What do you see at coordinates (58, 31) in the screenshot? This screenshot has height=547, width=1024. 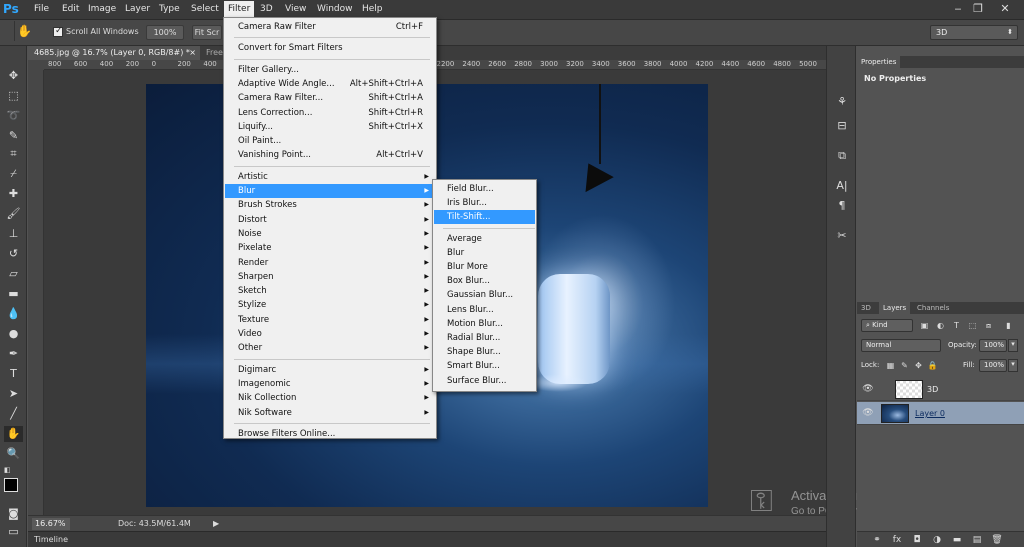 I see `scroll-all-windows-checkbox: ✓` at bounding box center [58, 31].